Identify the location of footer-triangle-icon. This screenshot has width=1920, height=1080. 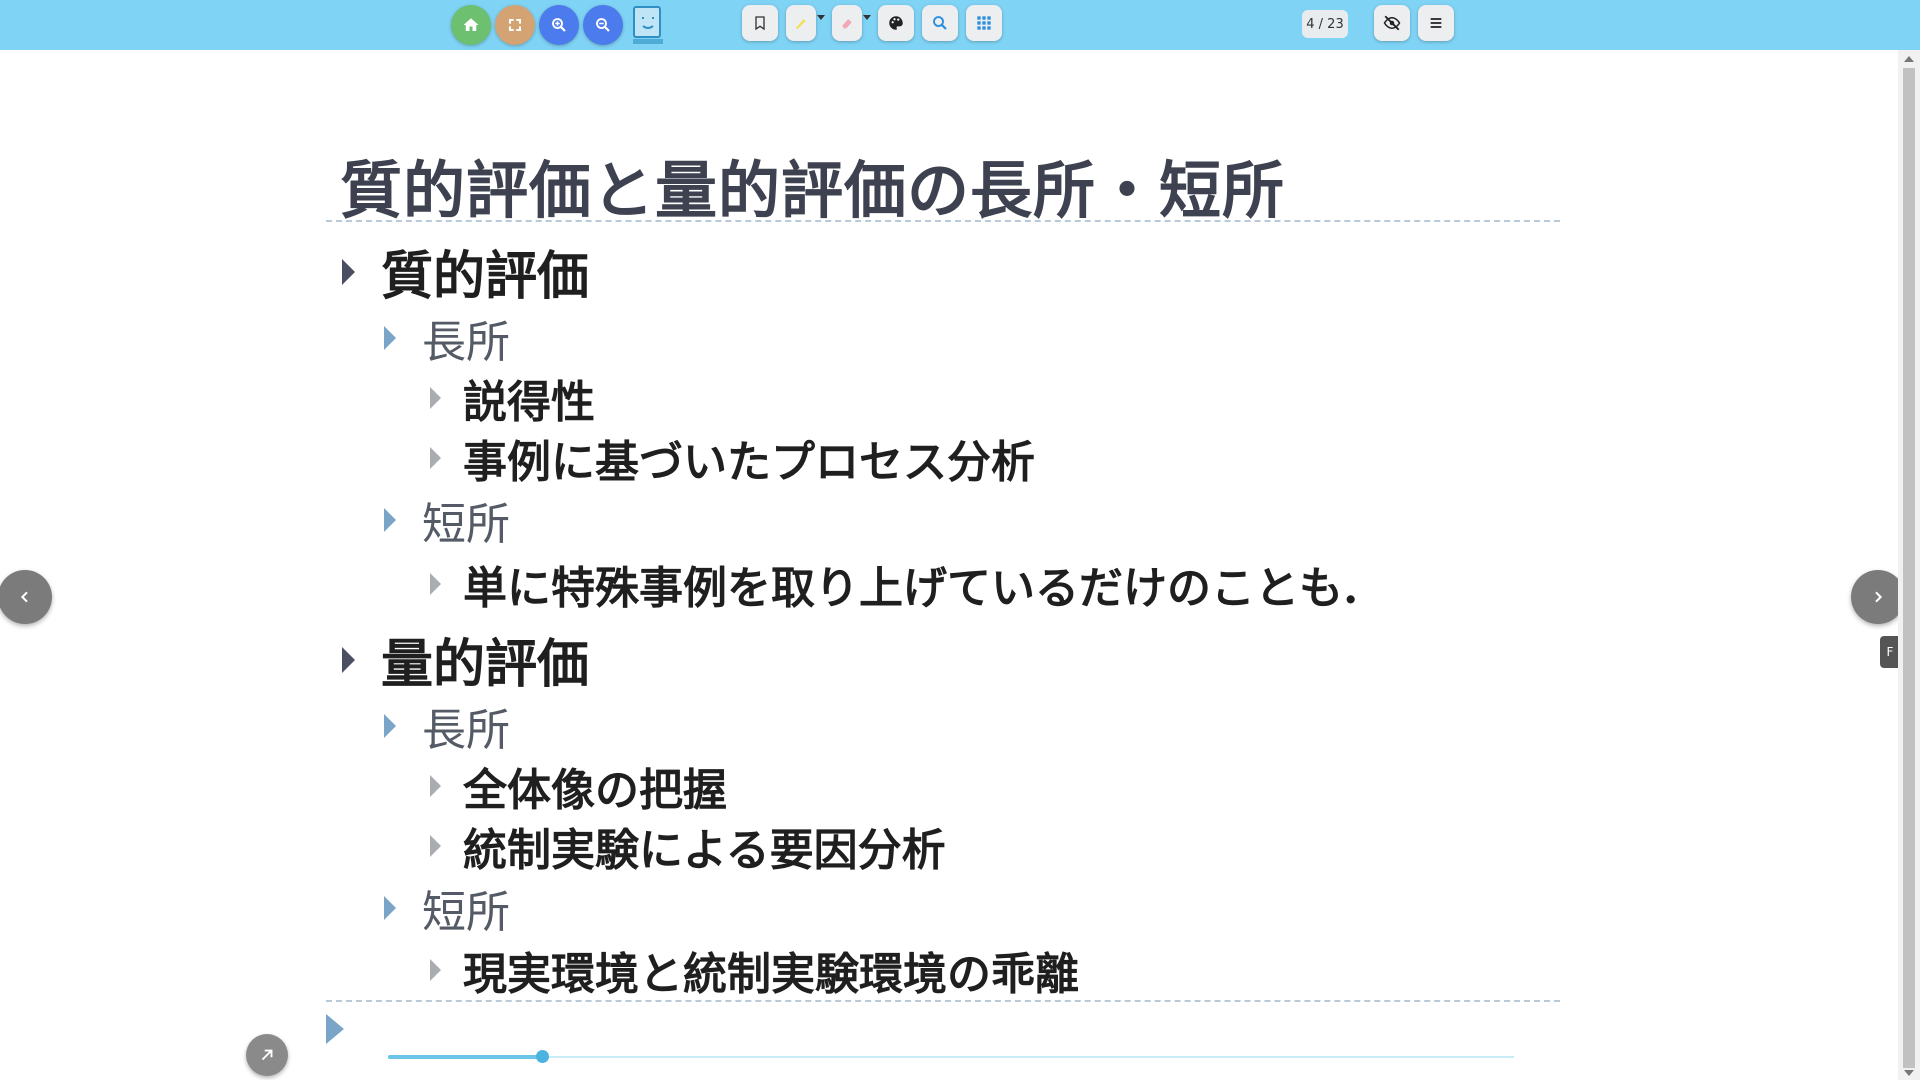
(335, 1029).